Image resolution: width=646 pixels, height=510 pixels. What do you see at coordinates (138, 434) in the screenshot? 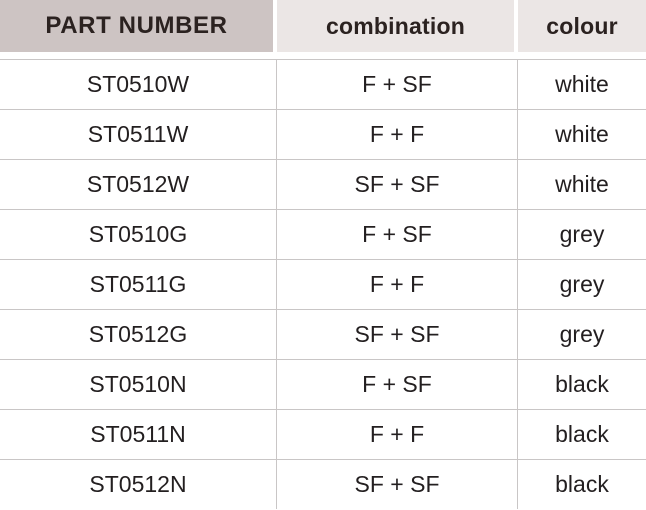
I see `cell-part-number: ST0511N` at bounding box center [138, 434].